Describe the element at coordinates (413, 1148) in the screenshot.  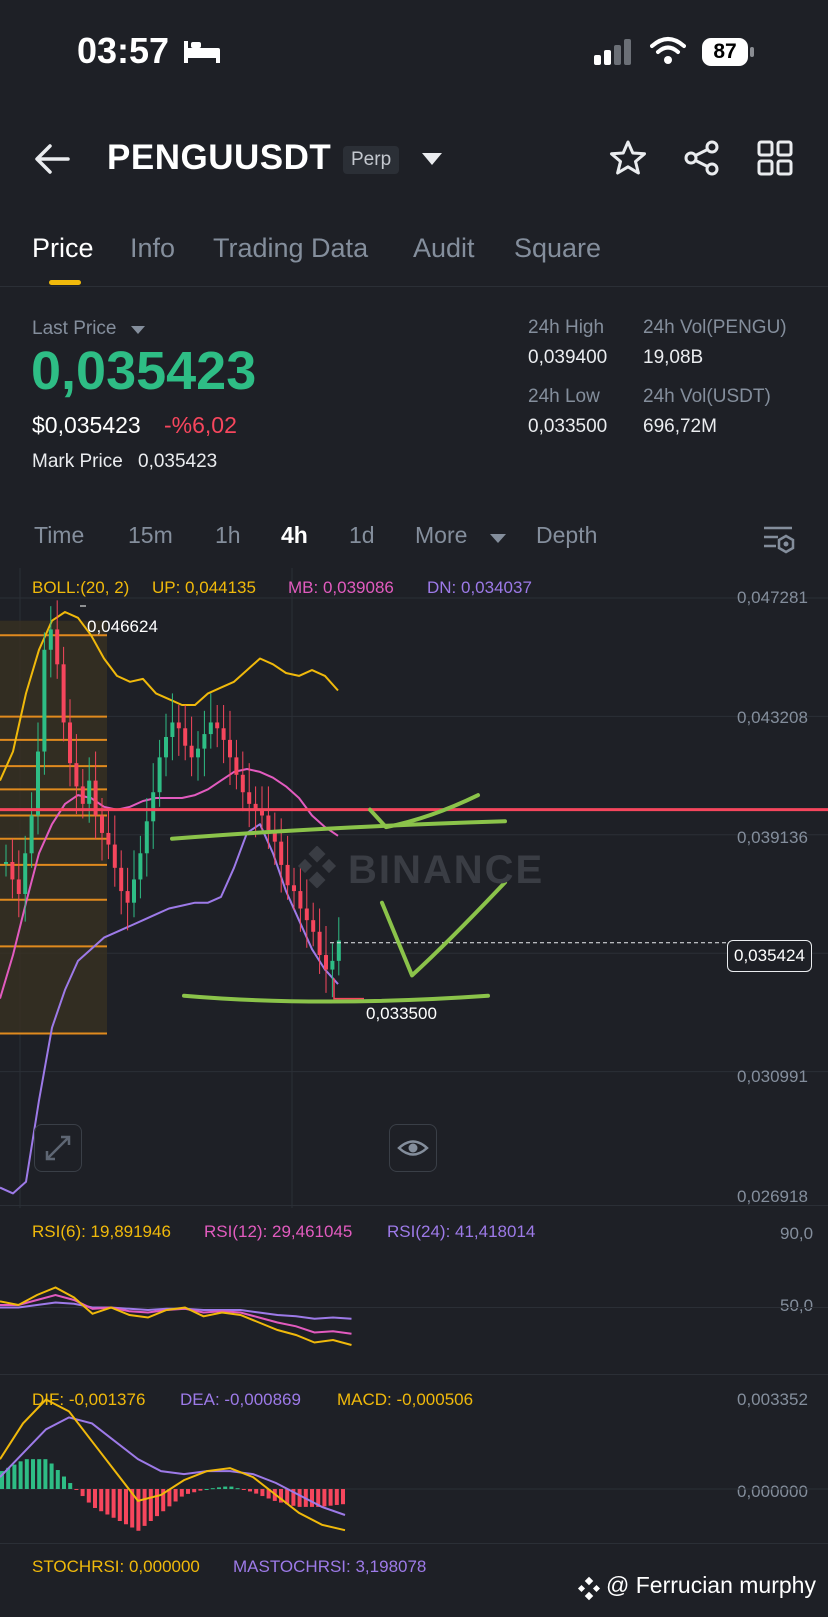
I see `visibility-toggle-button` at that location.